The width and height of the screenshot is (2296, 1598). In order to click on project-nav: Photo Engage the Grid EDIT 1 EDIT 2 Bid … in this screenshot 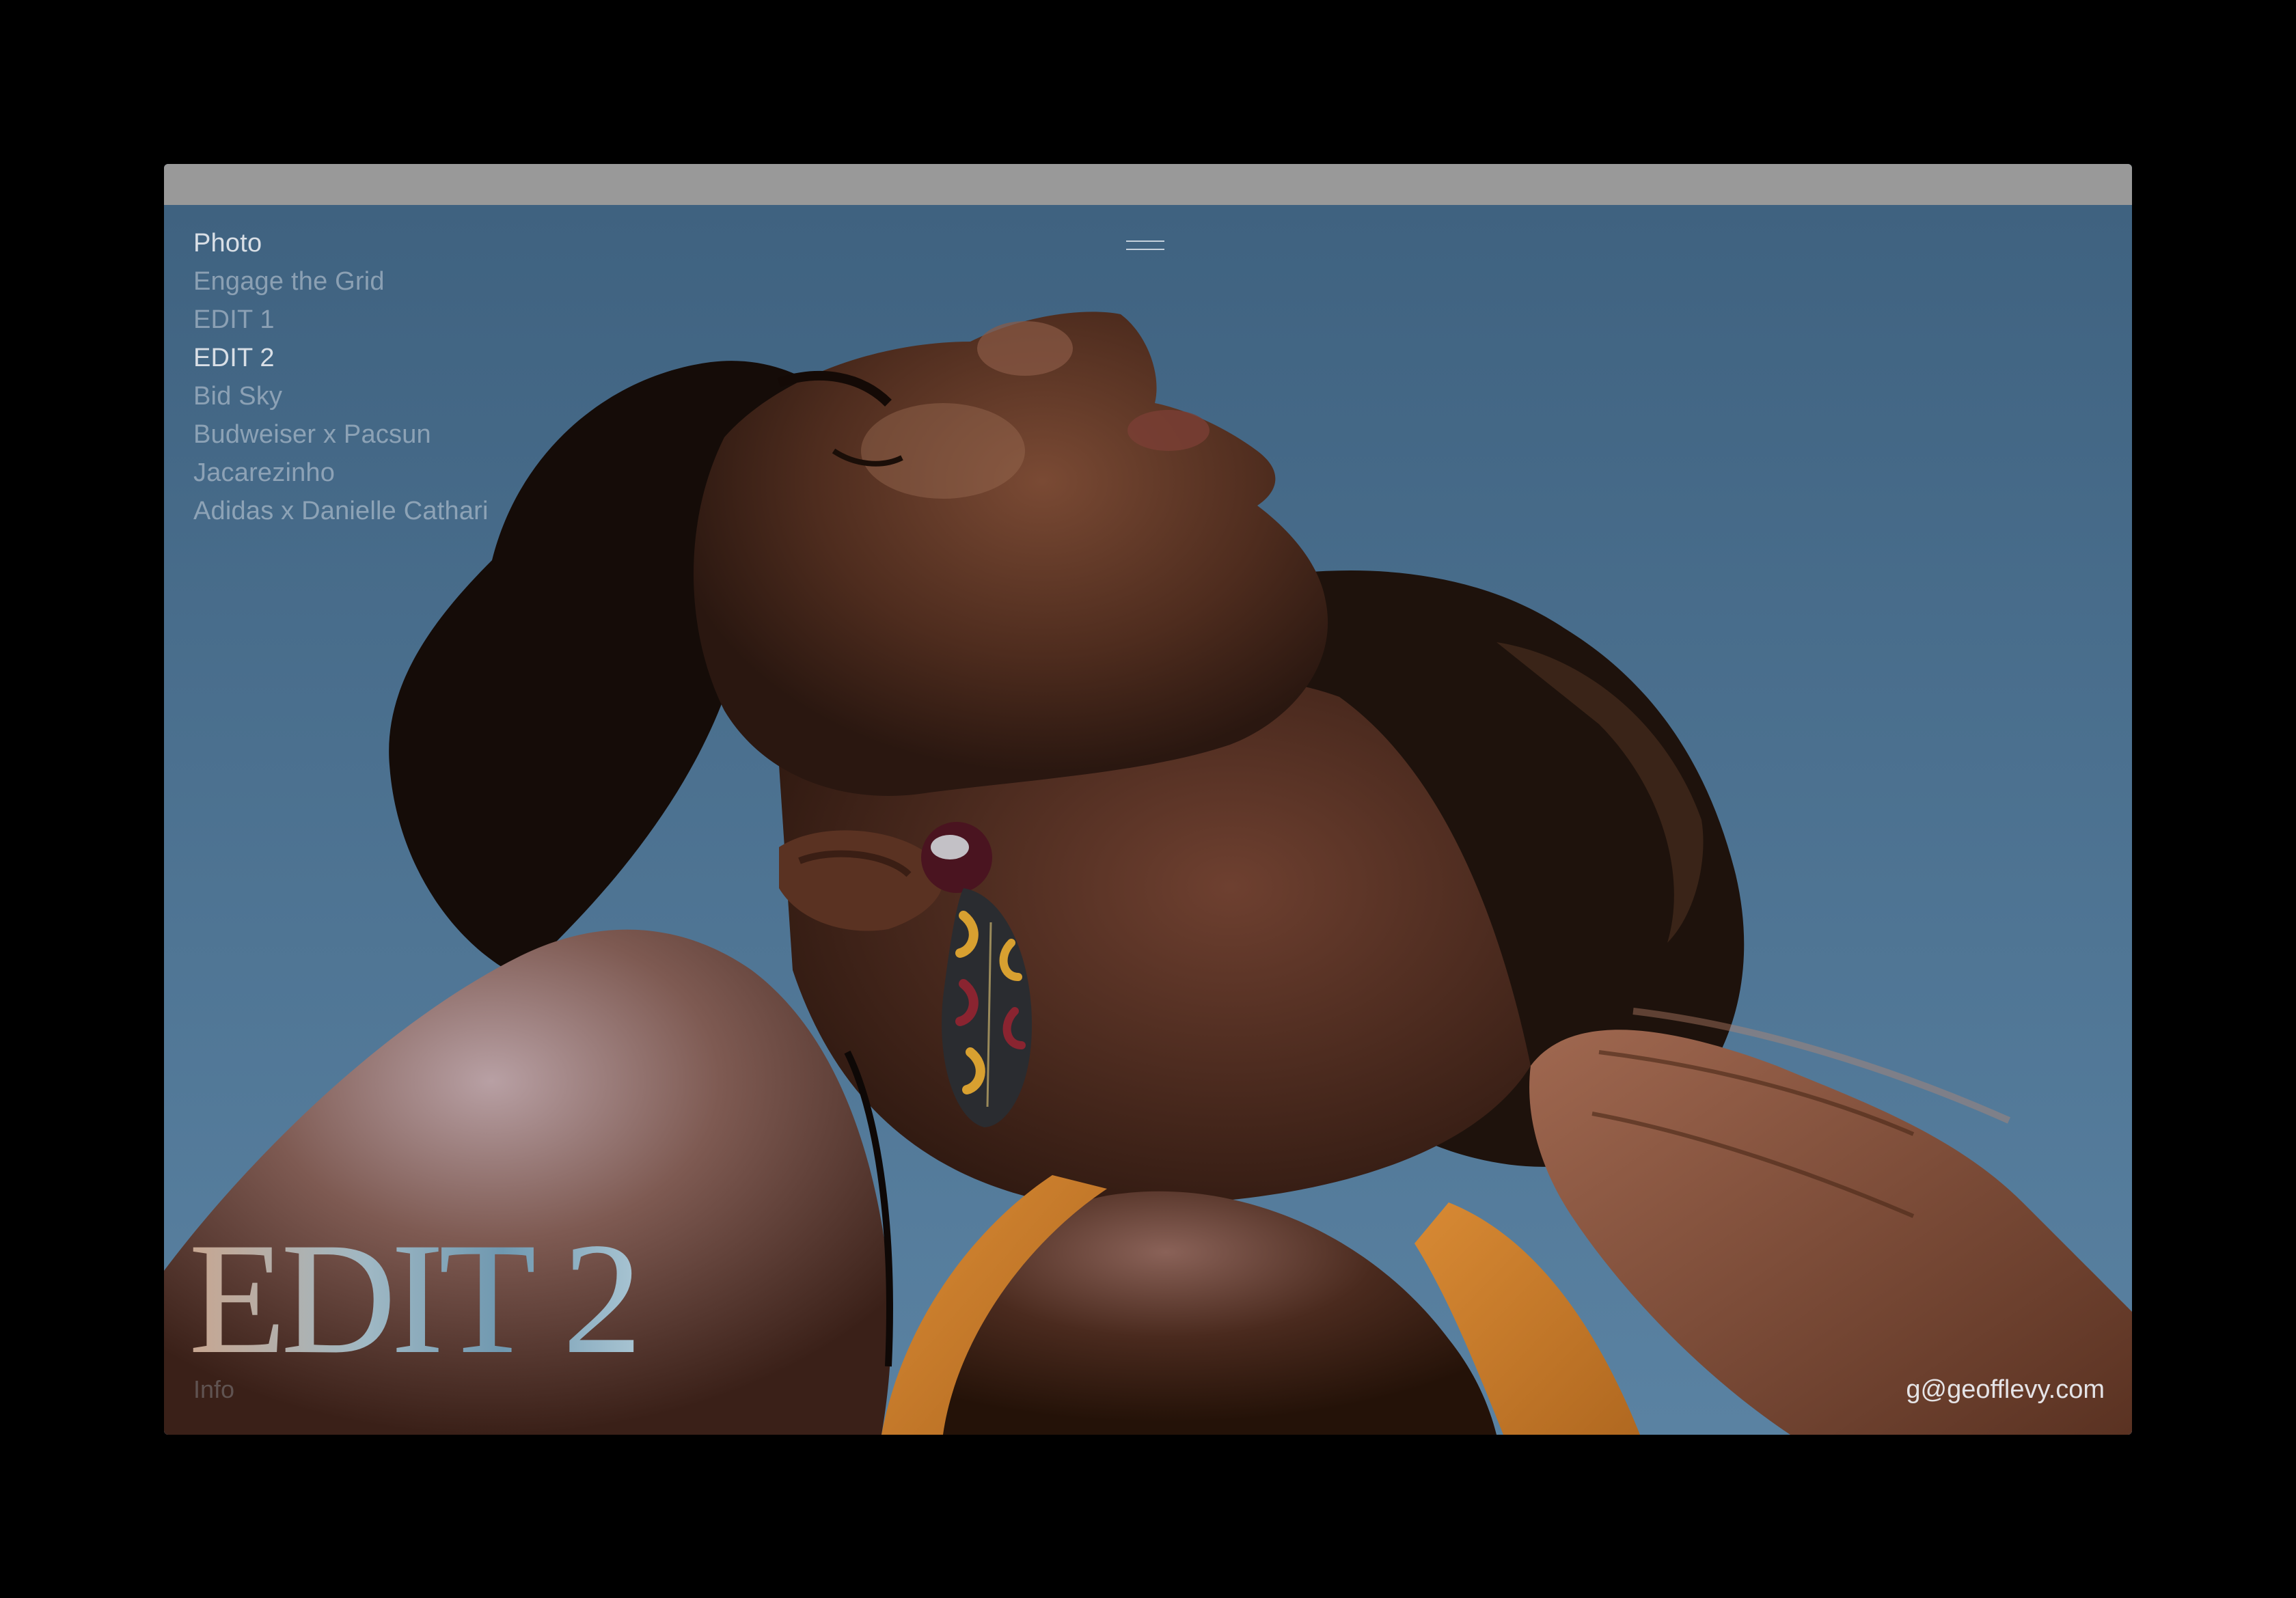, I will do `click(341, 377)`.